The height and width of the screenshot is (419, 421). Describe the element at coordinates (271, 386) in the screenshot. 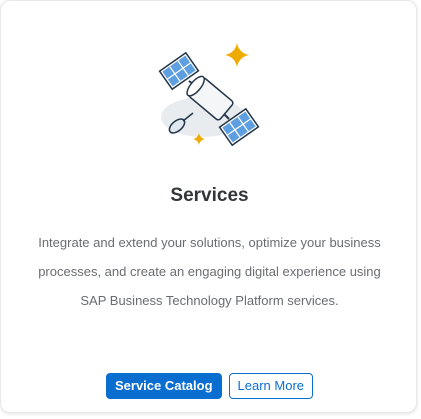

I see `learn-more-button: Learn More` at that location.